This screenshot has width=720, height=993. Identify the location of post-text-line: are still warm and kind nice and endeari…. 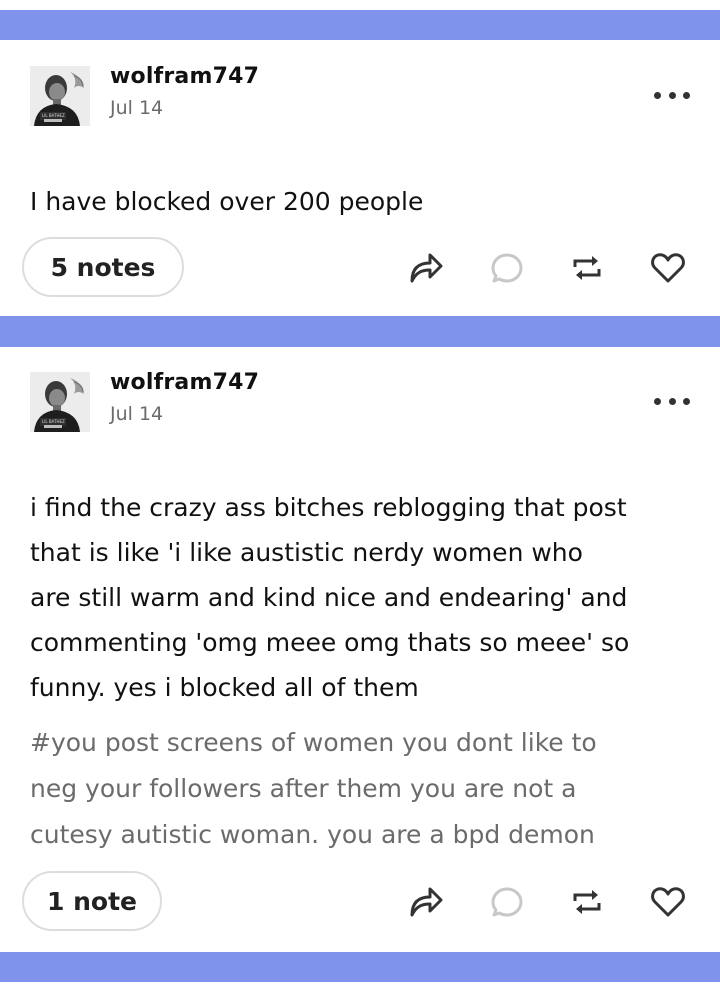
(329, 597).